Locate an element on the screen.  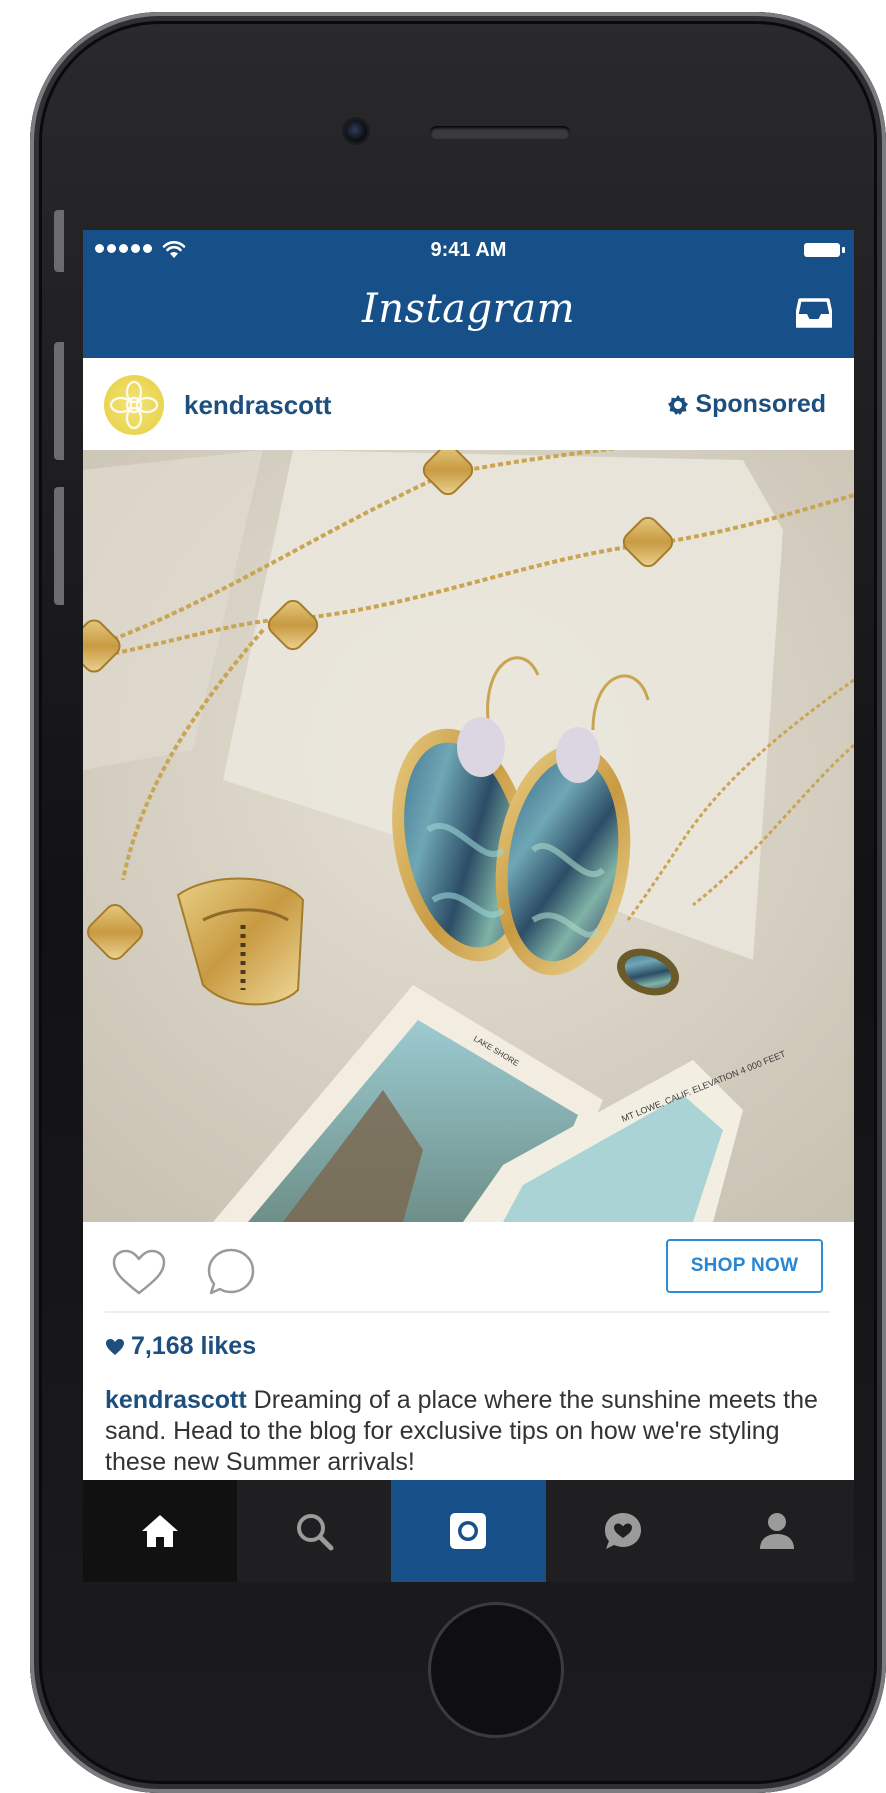
brand-logo-icon is located at coordinates (134, 405).